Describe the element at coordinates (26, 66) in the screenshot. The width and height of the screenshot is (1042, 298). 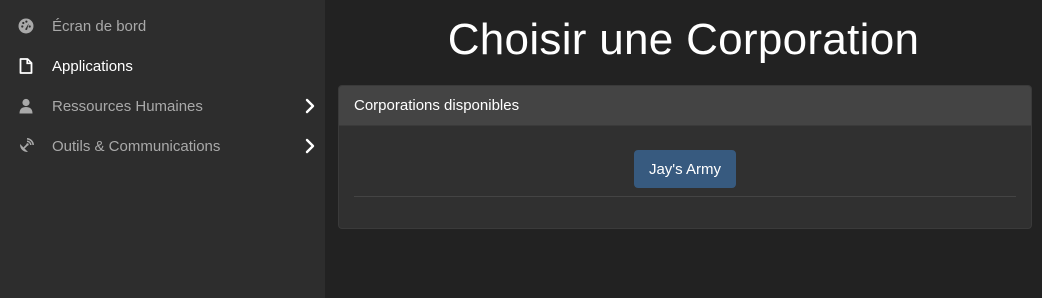
I see `file-icon` at that location.